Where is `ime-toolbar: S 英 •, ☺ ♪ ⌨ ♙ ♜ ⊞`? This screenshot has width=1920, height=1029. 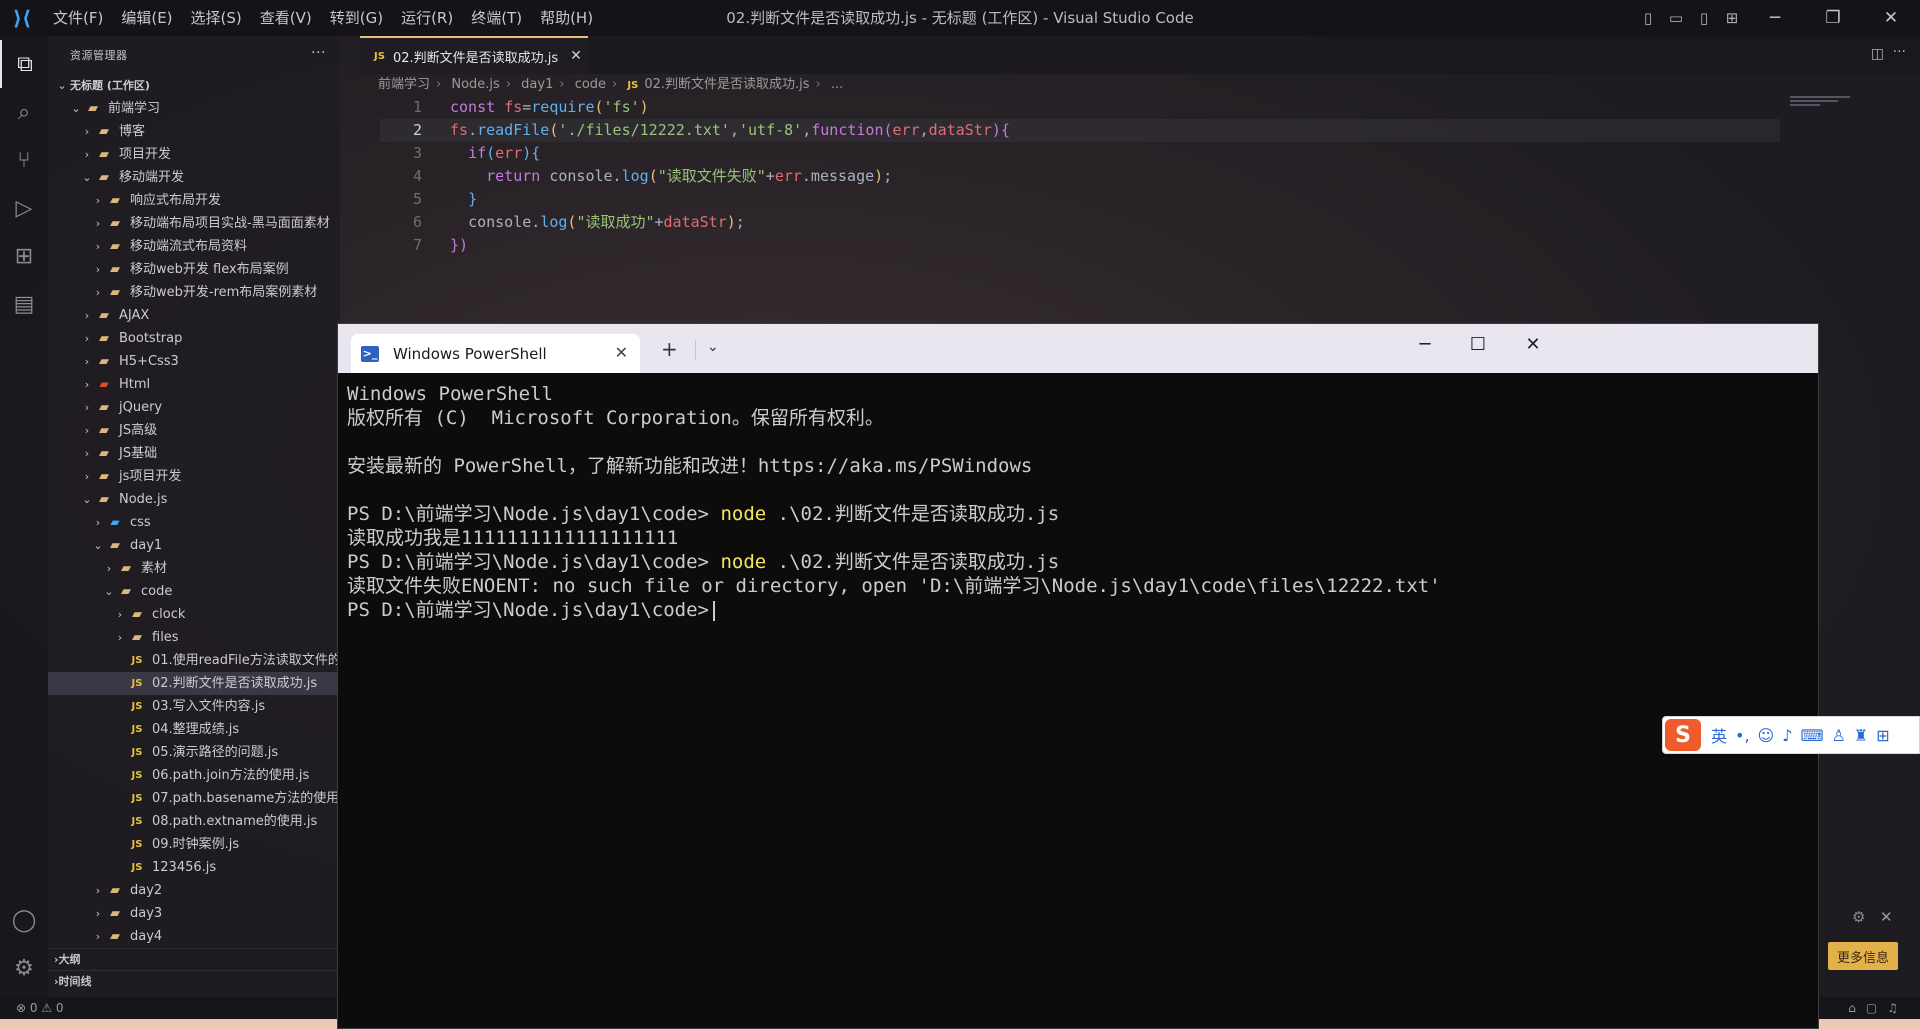
ime-toolbar: S 英 •, ☺ ♪ ⌨ ♙ ♜ ⊞ is located at coordinates (1791, 735).